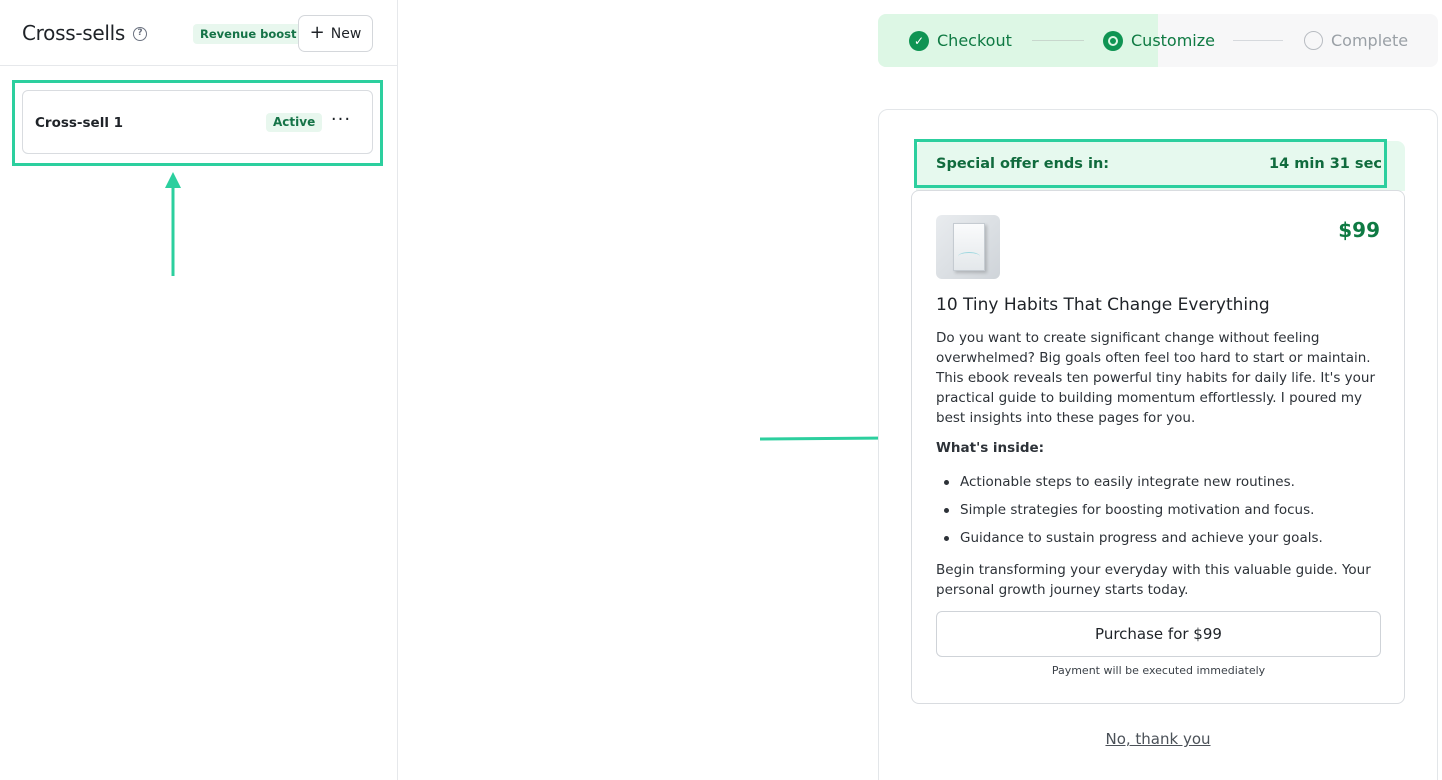 The image size is (1442, 780). What do you see at coordinates (1158, 634) in the screenshot?
I see `purchase-button: Purchase for $99` at bounding box center [1158, 634].